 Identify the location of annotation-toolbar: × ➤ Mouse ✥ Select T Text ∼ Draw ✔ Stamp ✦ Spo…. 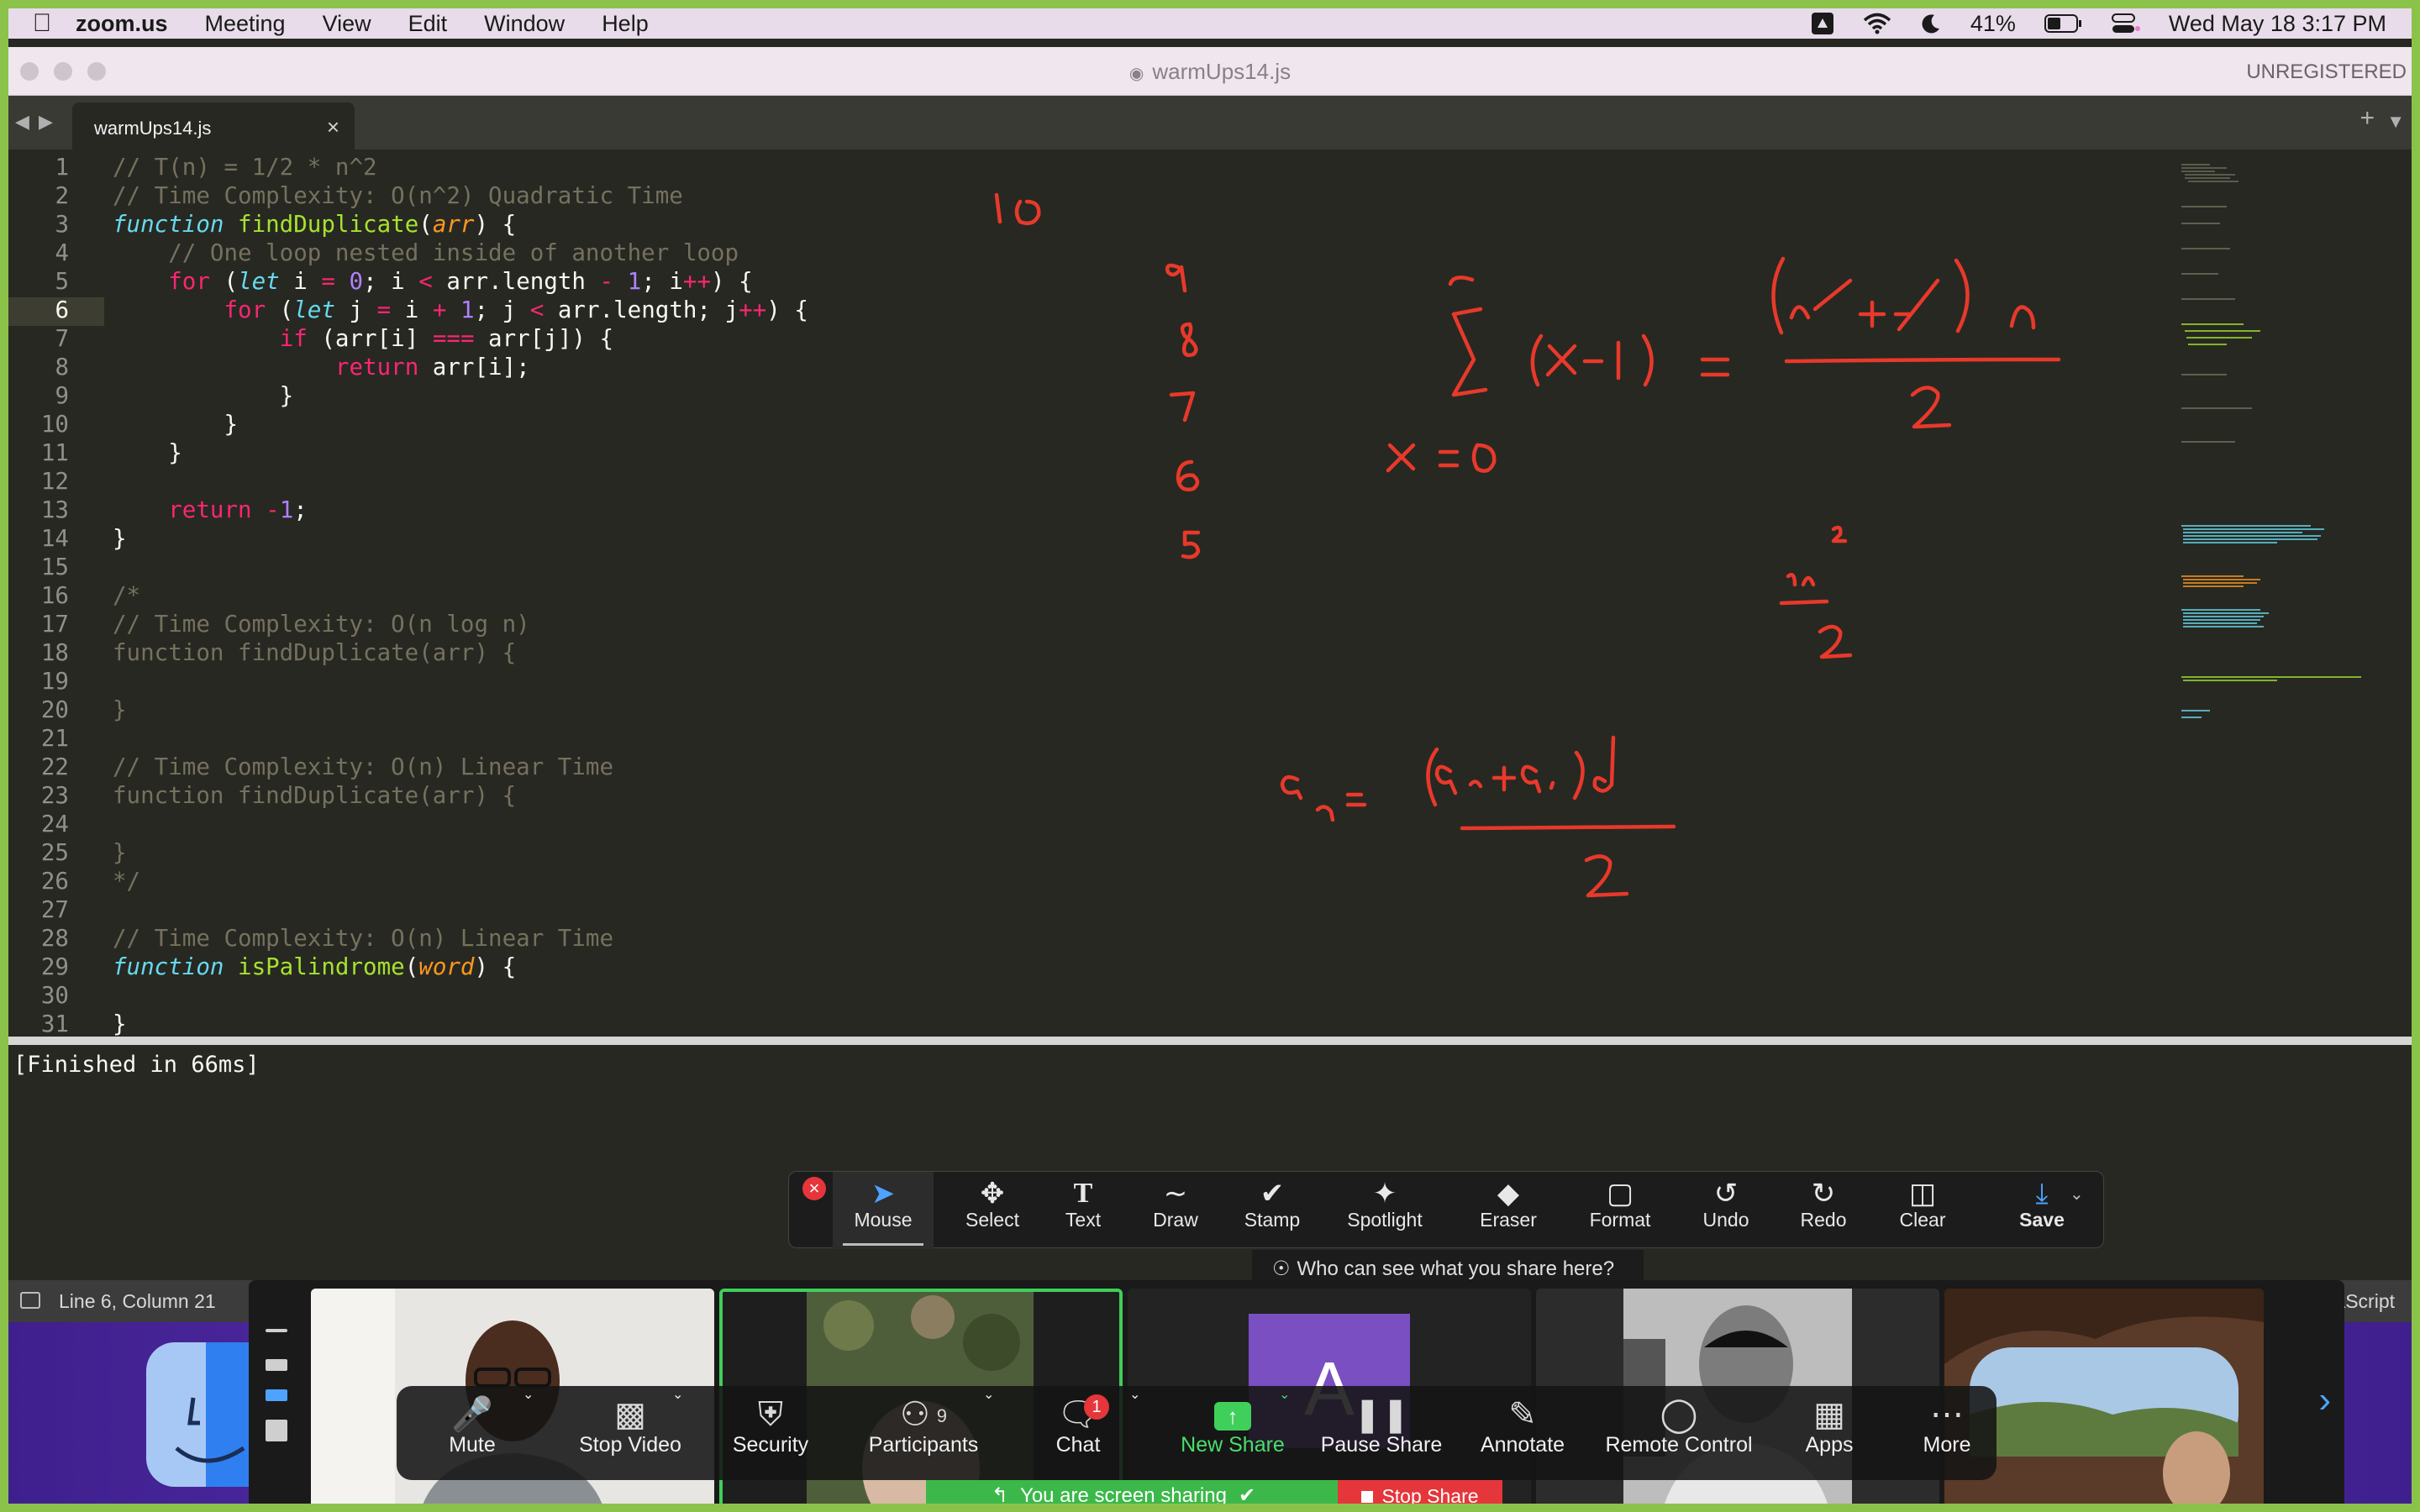
(1446, 1210).